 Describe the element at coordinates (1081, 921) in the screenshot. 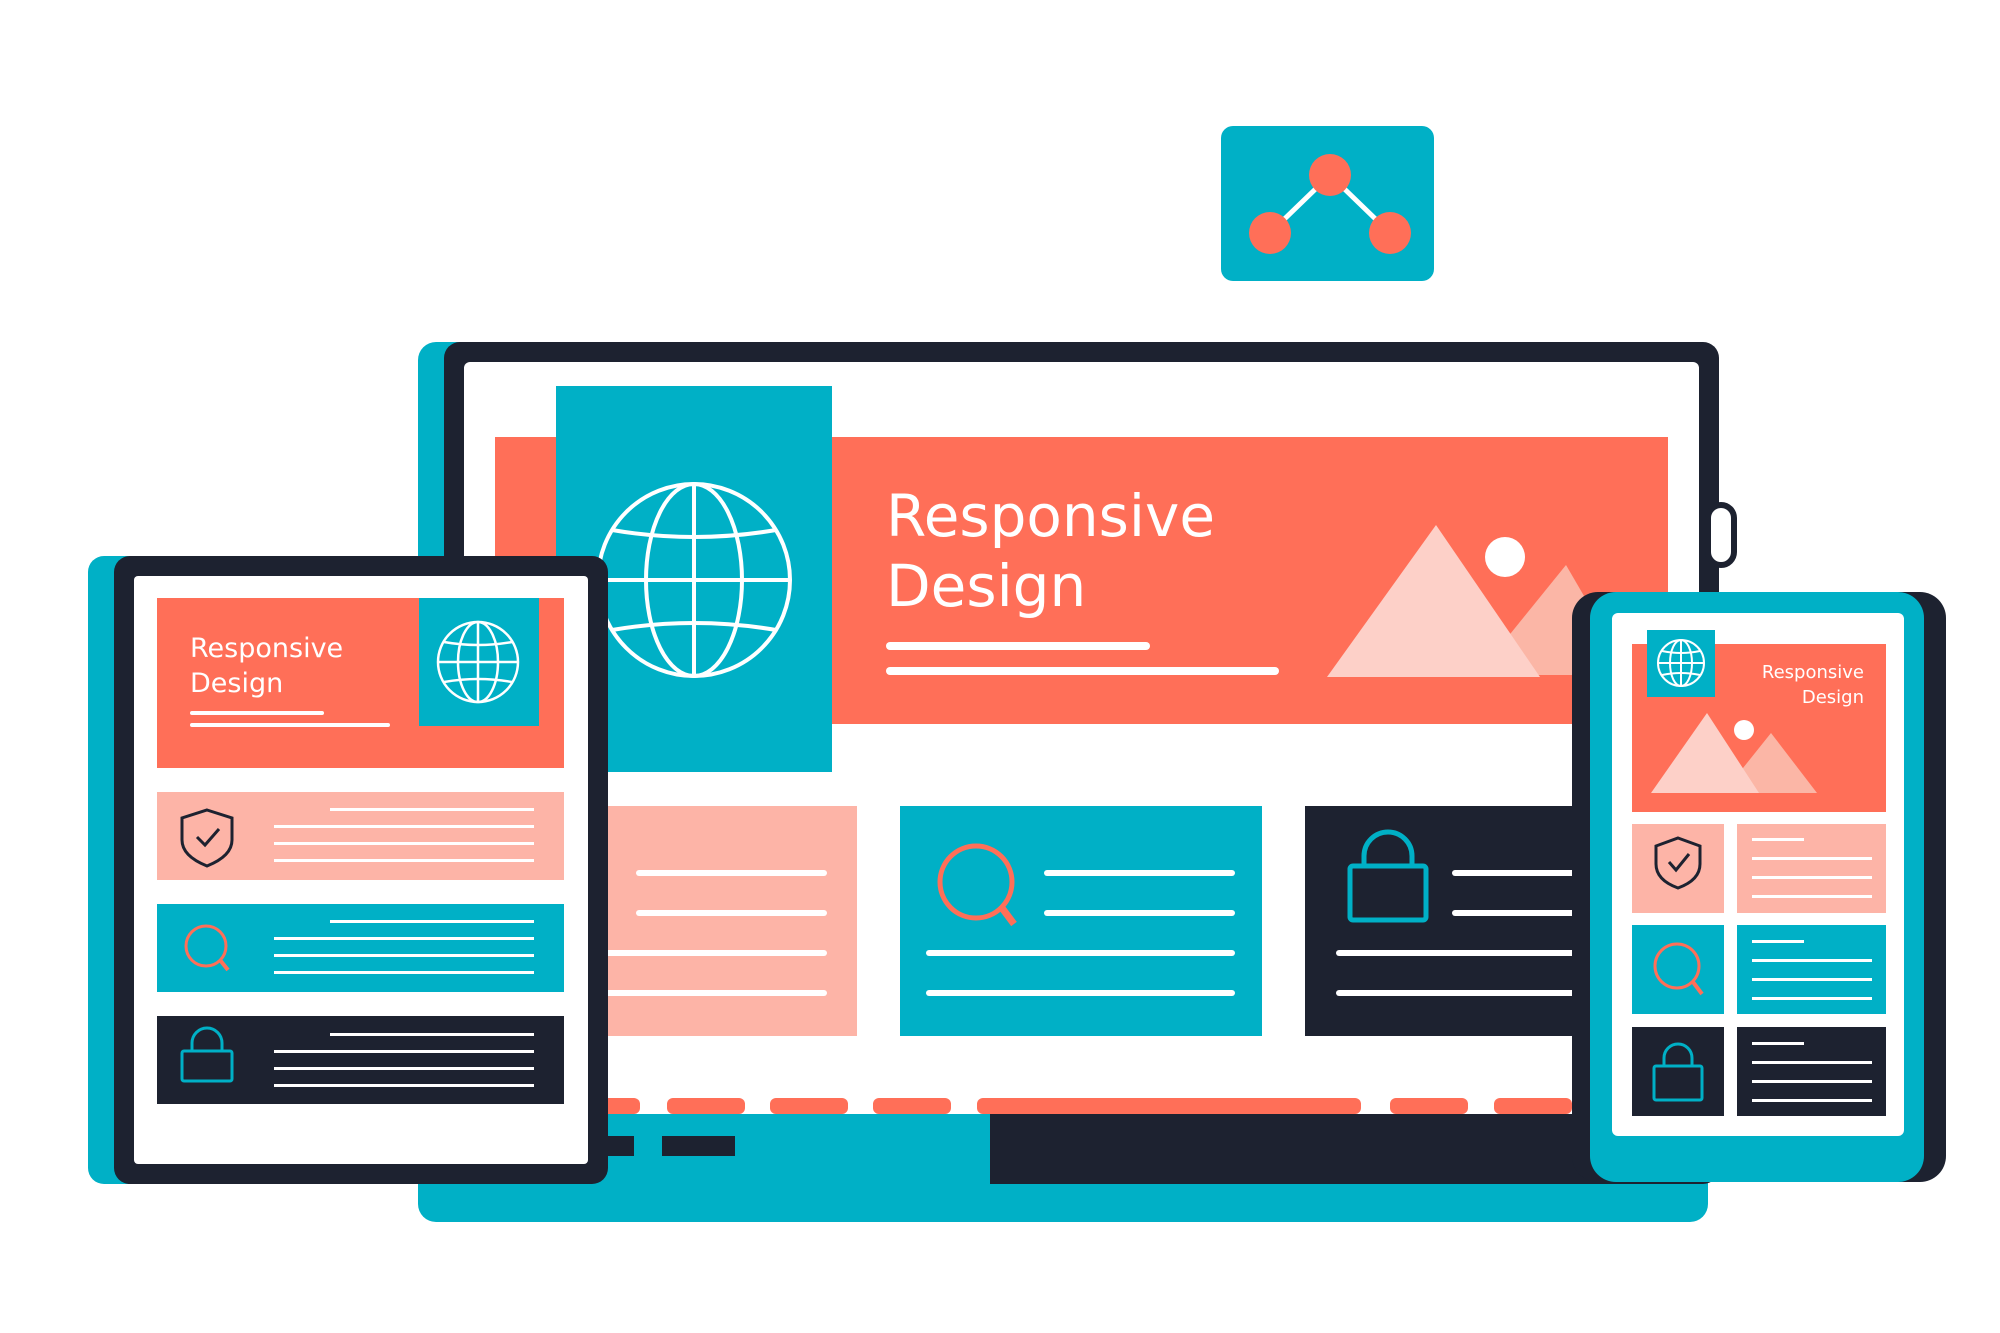

I see `info-card-teal` at that location.